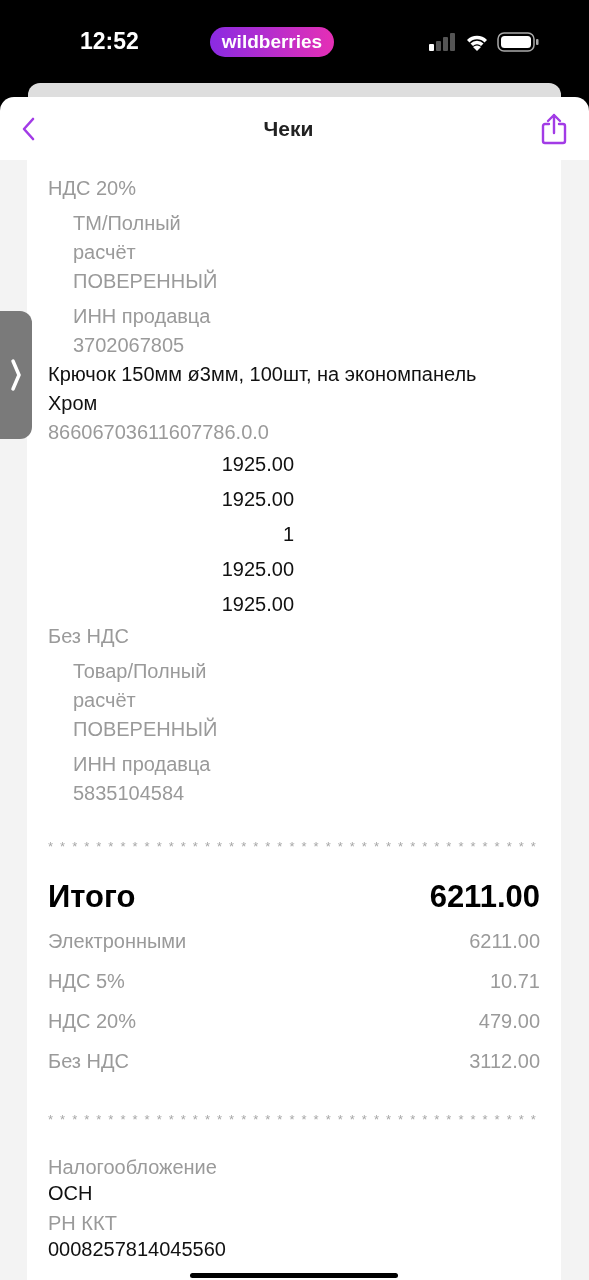 The image size is (589, 1280). I want to click on receipt-detail: Товар/Полный расчёт ПОВЕРЕННЫЙ, so click(146, 700).